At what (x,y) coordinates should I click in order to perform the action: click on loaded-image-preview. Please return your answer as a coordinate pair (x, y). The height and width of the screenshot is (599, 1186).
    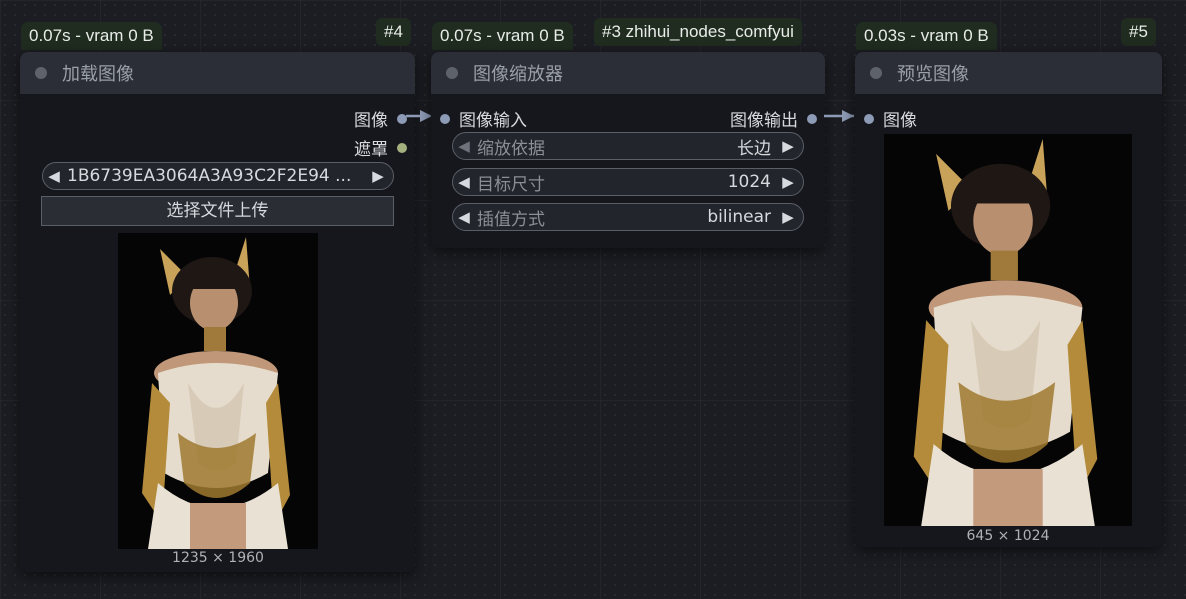
    Looking at the image, I should click on (218, 391).